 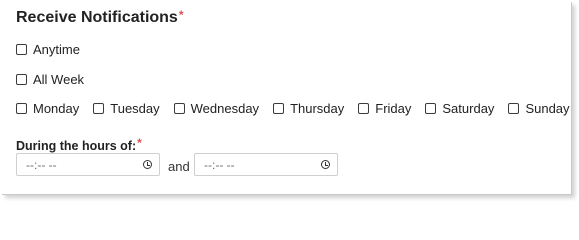 I want to click on tuesday-checkbox-option: Tuesday, so click(x=126, y=108).